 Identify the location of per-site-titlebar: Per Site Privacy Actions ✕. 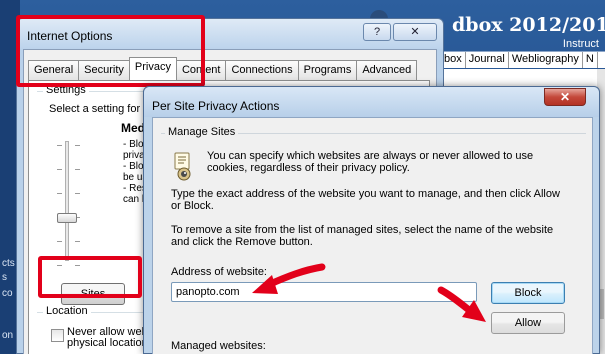
(371, 102).